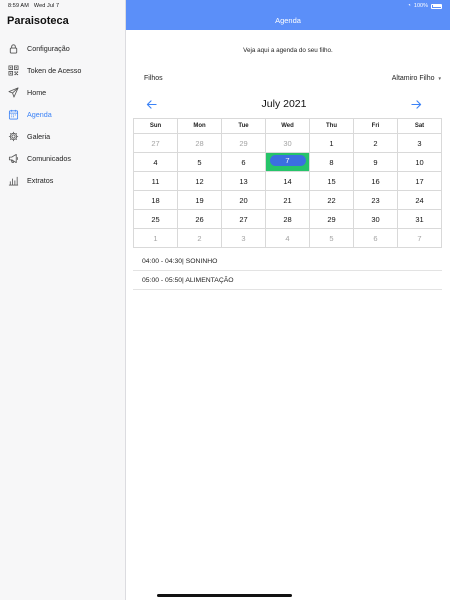 The width and height of the screenshot is (450, 600). What do you see at coordinates (376, 200) in the screenshot?
I see `calendar-day: 23` at bounding box center [376, 200].